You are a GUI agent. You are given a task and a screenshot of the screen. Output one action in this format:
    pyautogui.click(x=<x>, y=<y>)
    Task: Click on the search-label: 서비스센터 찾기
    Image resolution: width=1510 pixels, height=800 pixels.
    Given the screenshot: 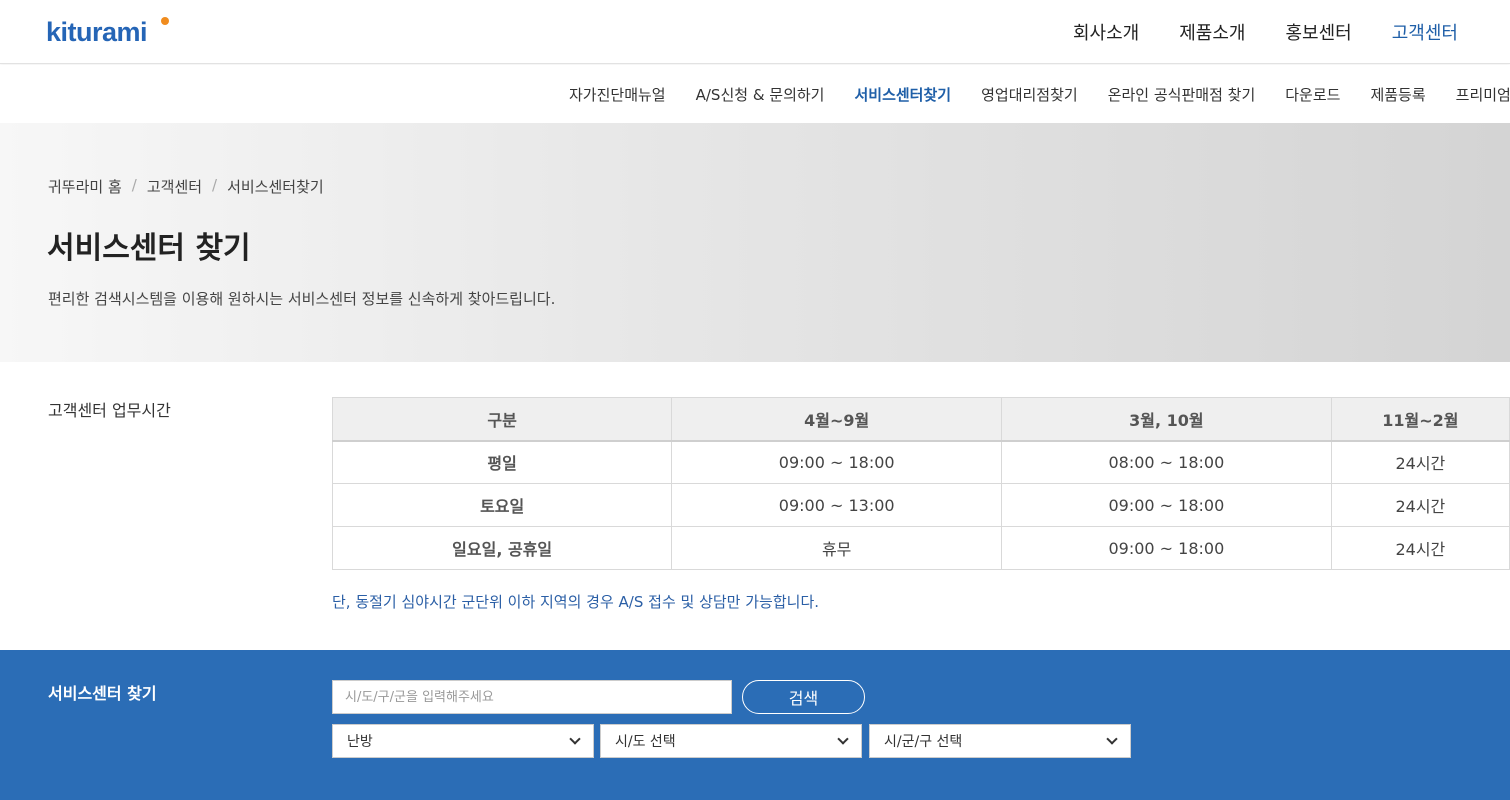 What is the action you would take?
    pyautogui.click(x=102, y=693)
    